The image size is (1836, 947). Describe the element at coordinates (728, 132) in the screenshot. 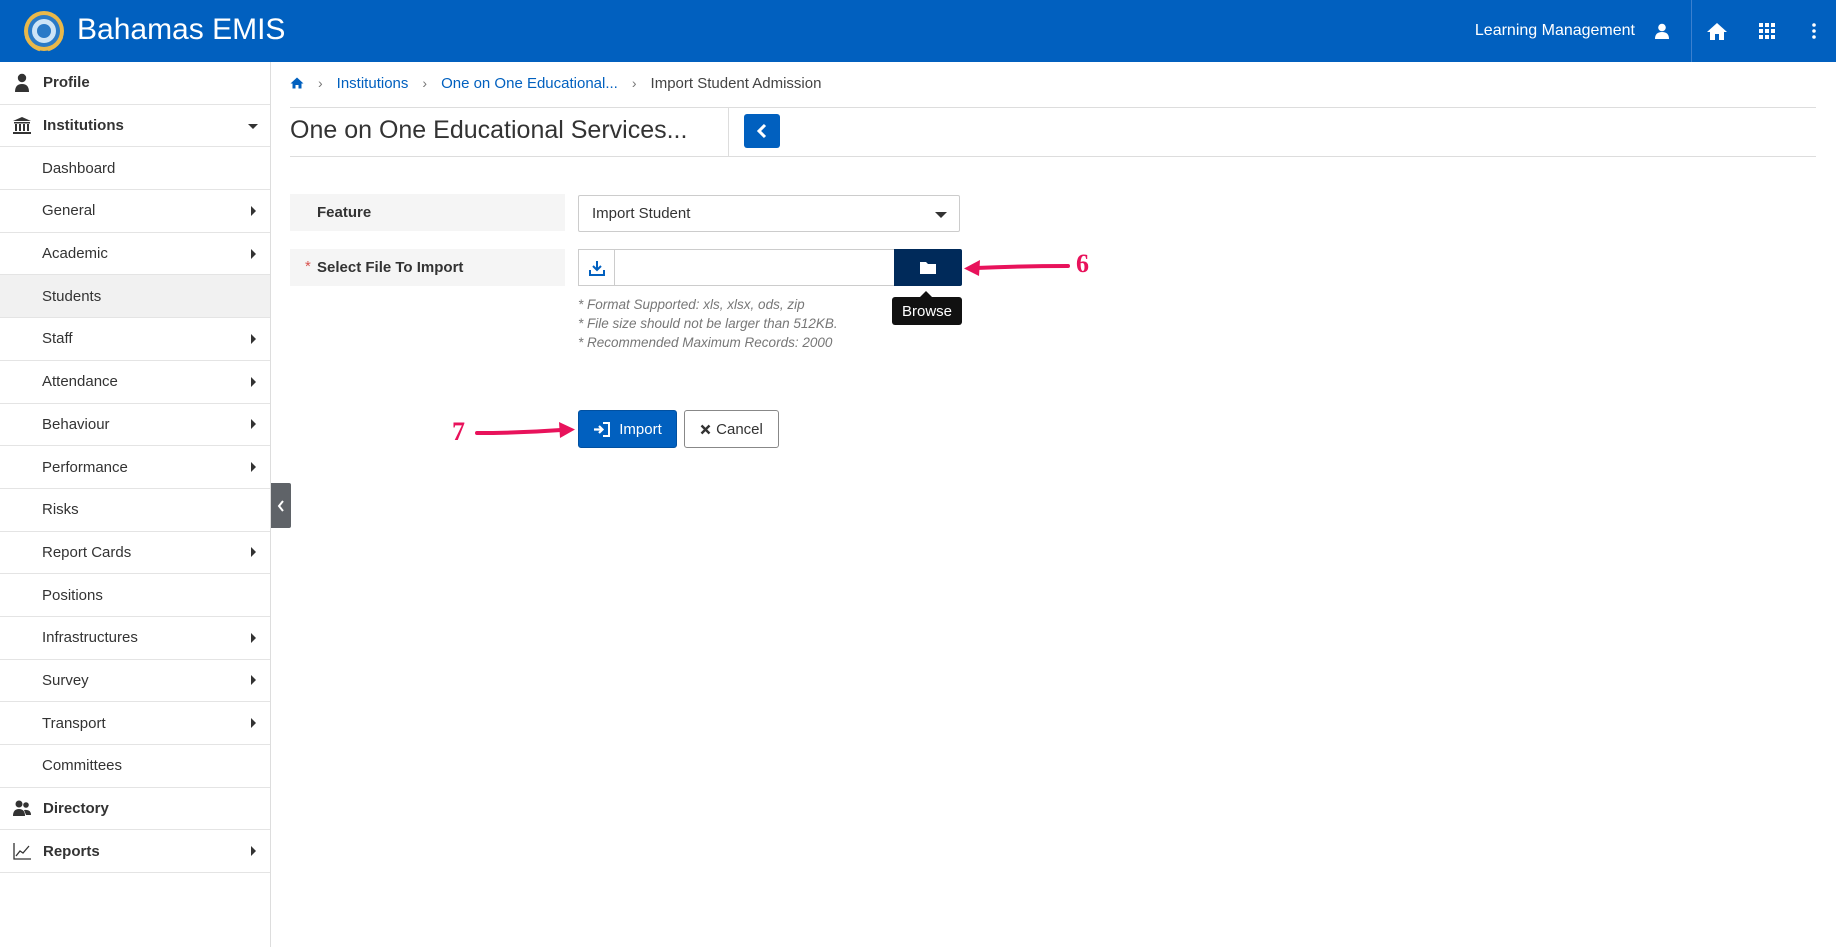

I see `title-divider` at that location.